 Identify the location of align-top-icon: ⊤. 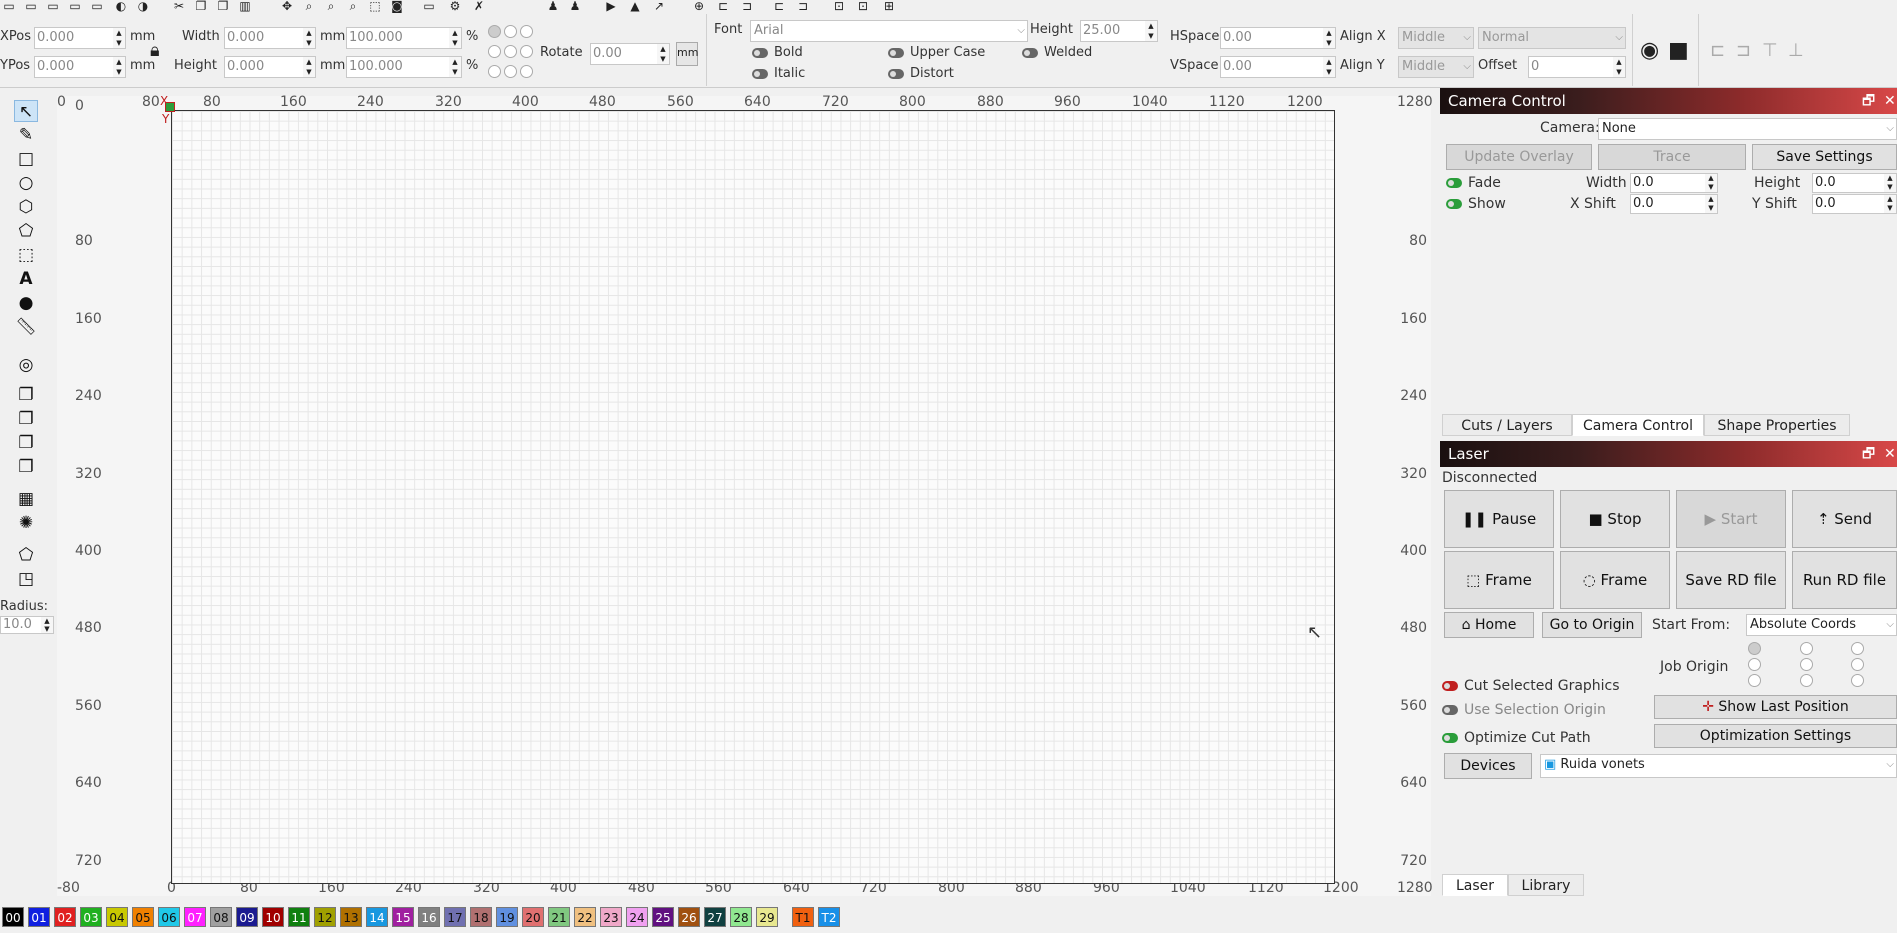
(1770, 50).